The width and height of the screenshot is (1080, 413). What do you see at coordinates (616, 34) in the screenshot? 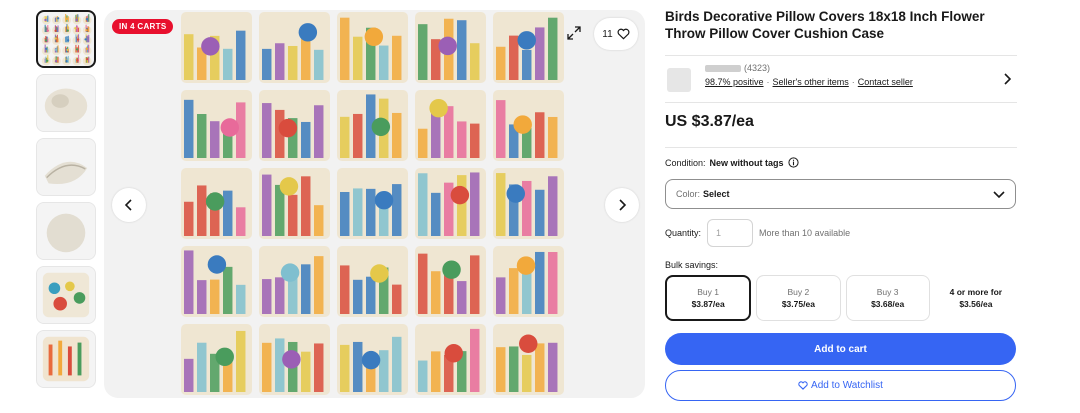
I see `image-watch-button: 11` at bounding box center [616, 34].